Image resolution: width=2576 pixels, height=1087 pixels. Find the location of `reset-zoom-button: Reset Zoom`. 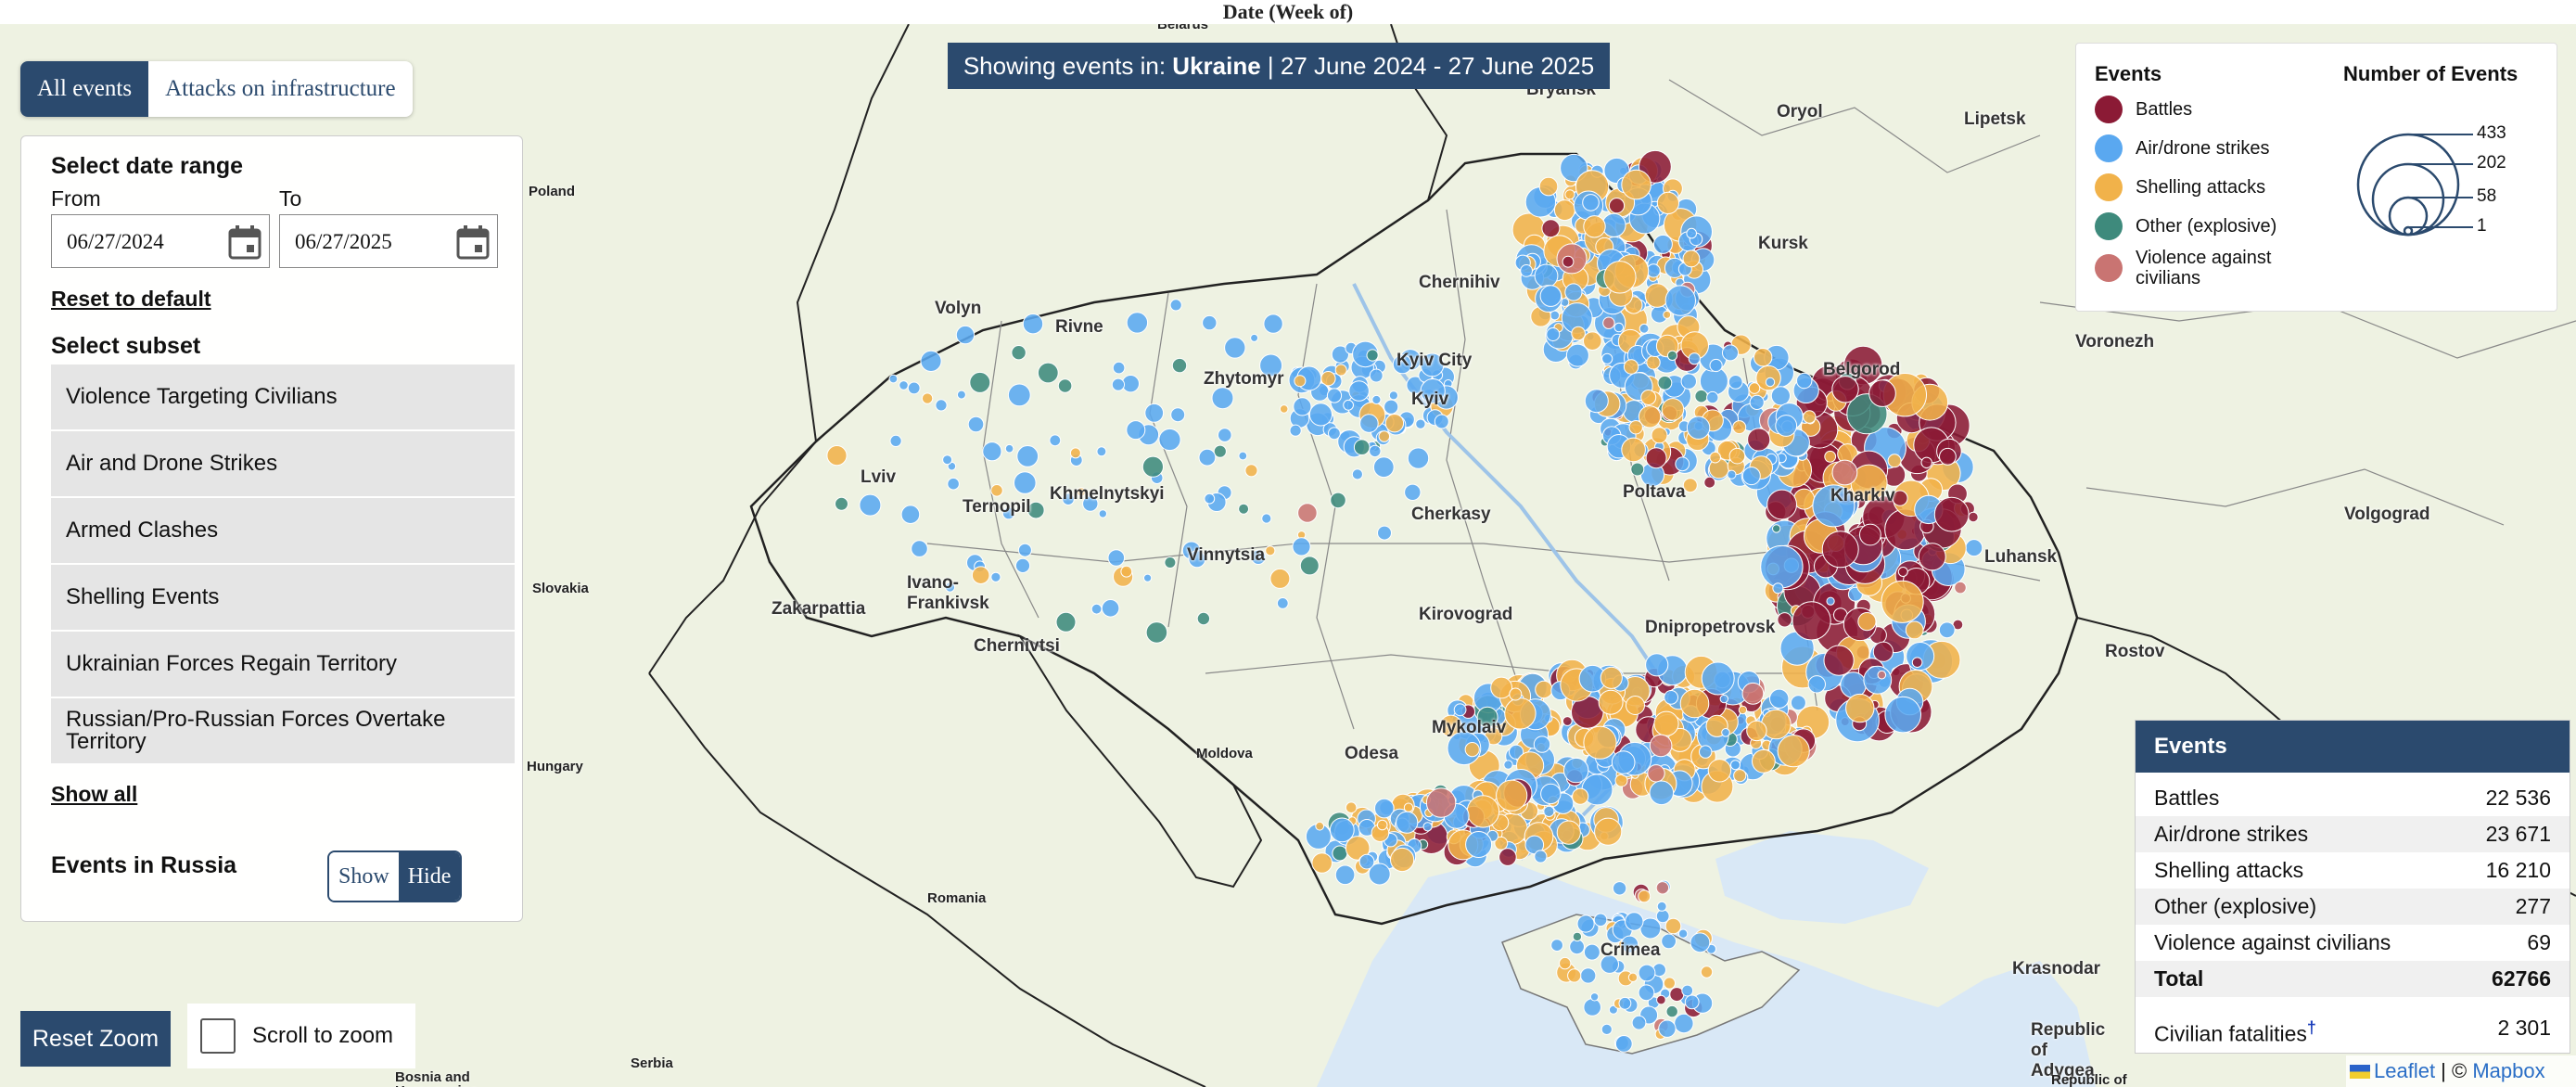

reset-zoom-button: Reset Zoom is located at coordinates (95, 1039).